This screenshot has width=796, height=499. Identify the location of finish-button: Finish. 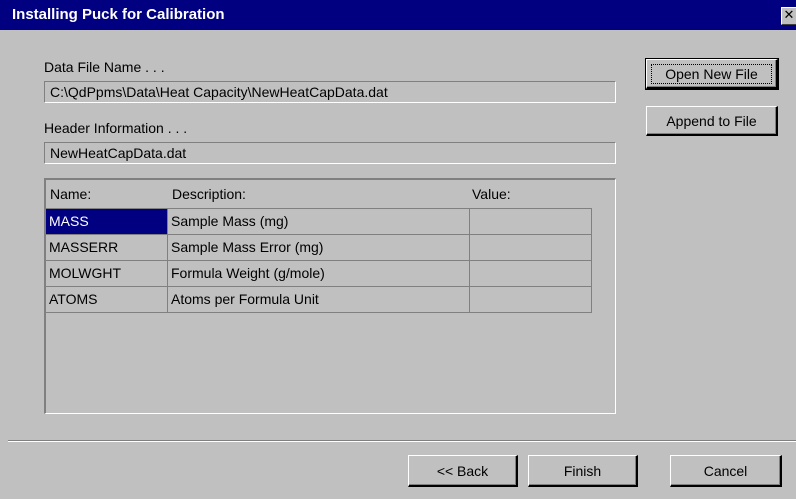
(583, 471).